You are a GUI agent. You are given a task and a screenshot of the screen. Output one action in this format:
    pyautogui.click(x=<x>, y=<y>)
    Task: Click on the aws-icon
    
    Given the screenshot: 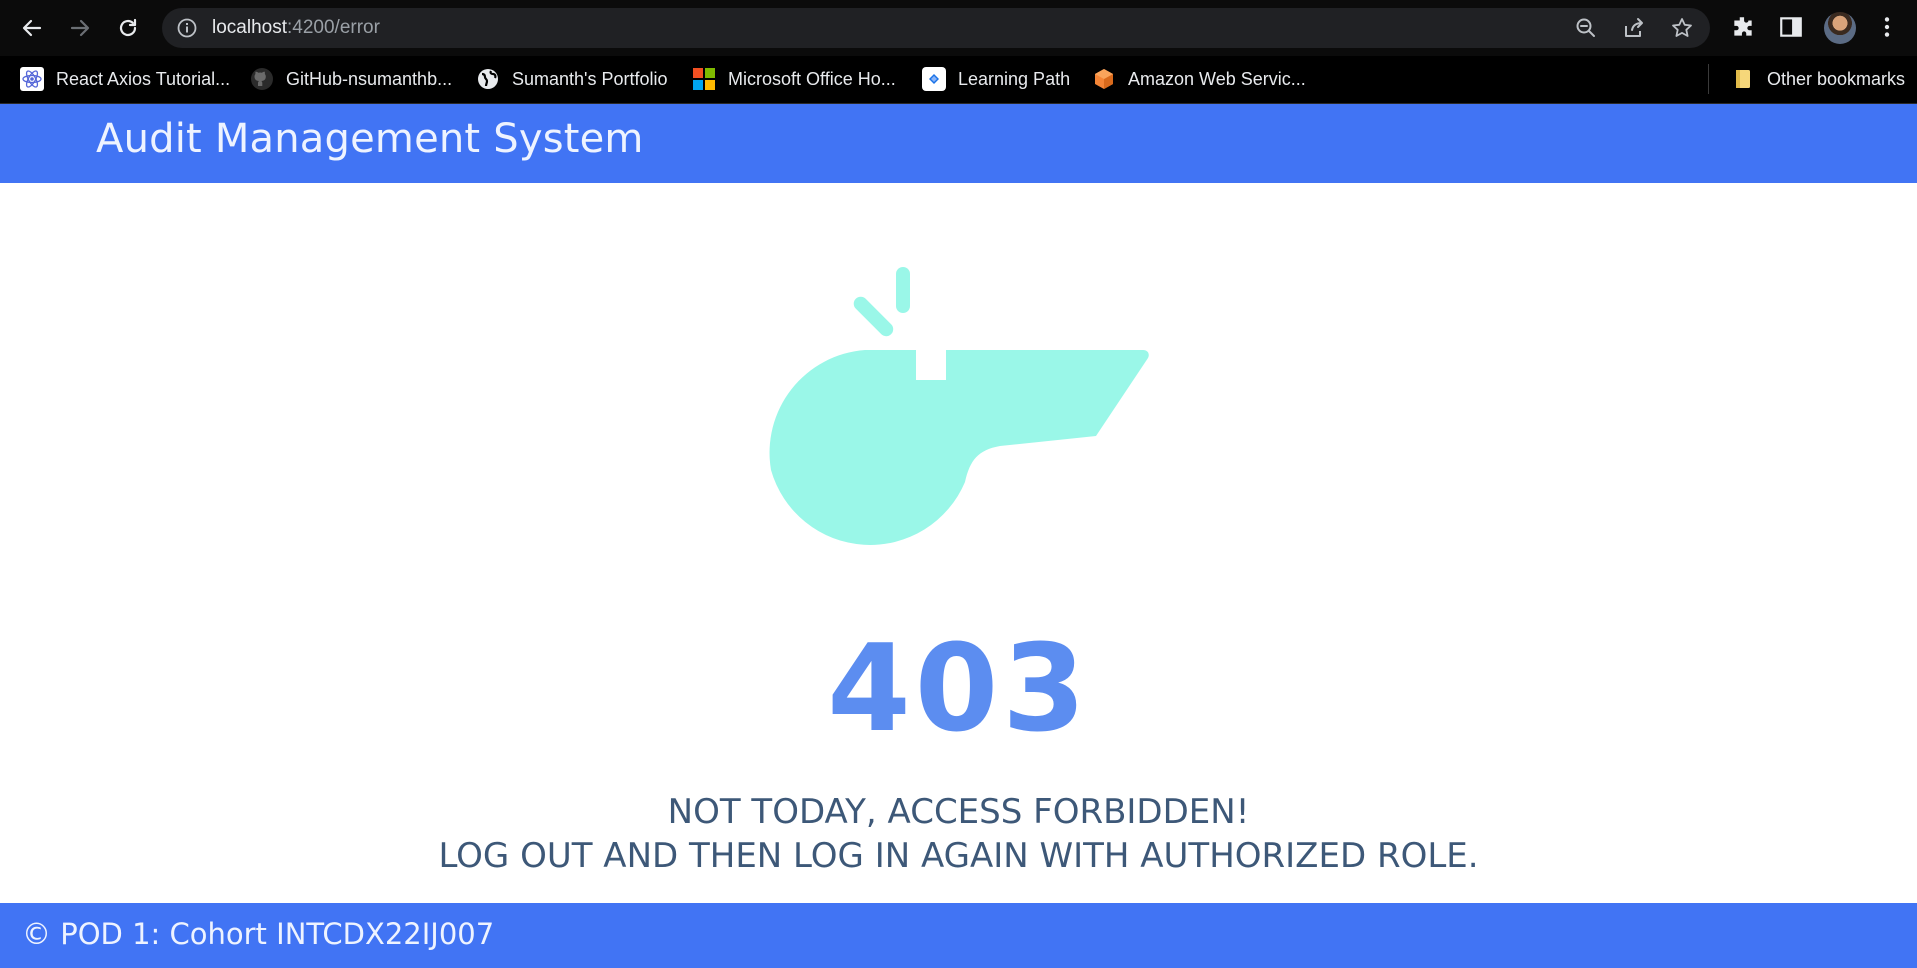 What is the action you would take?
    pyautogui.click(x=1104, y=79)
    